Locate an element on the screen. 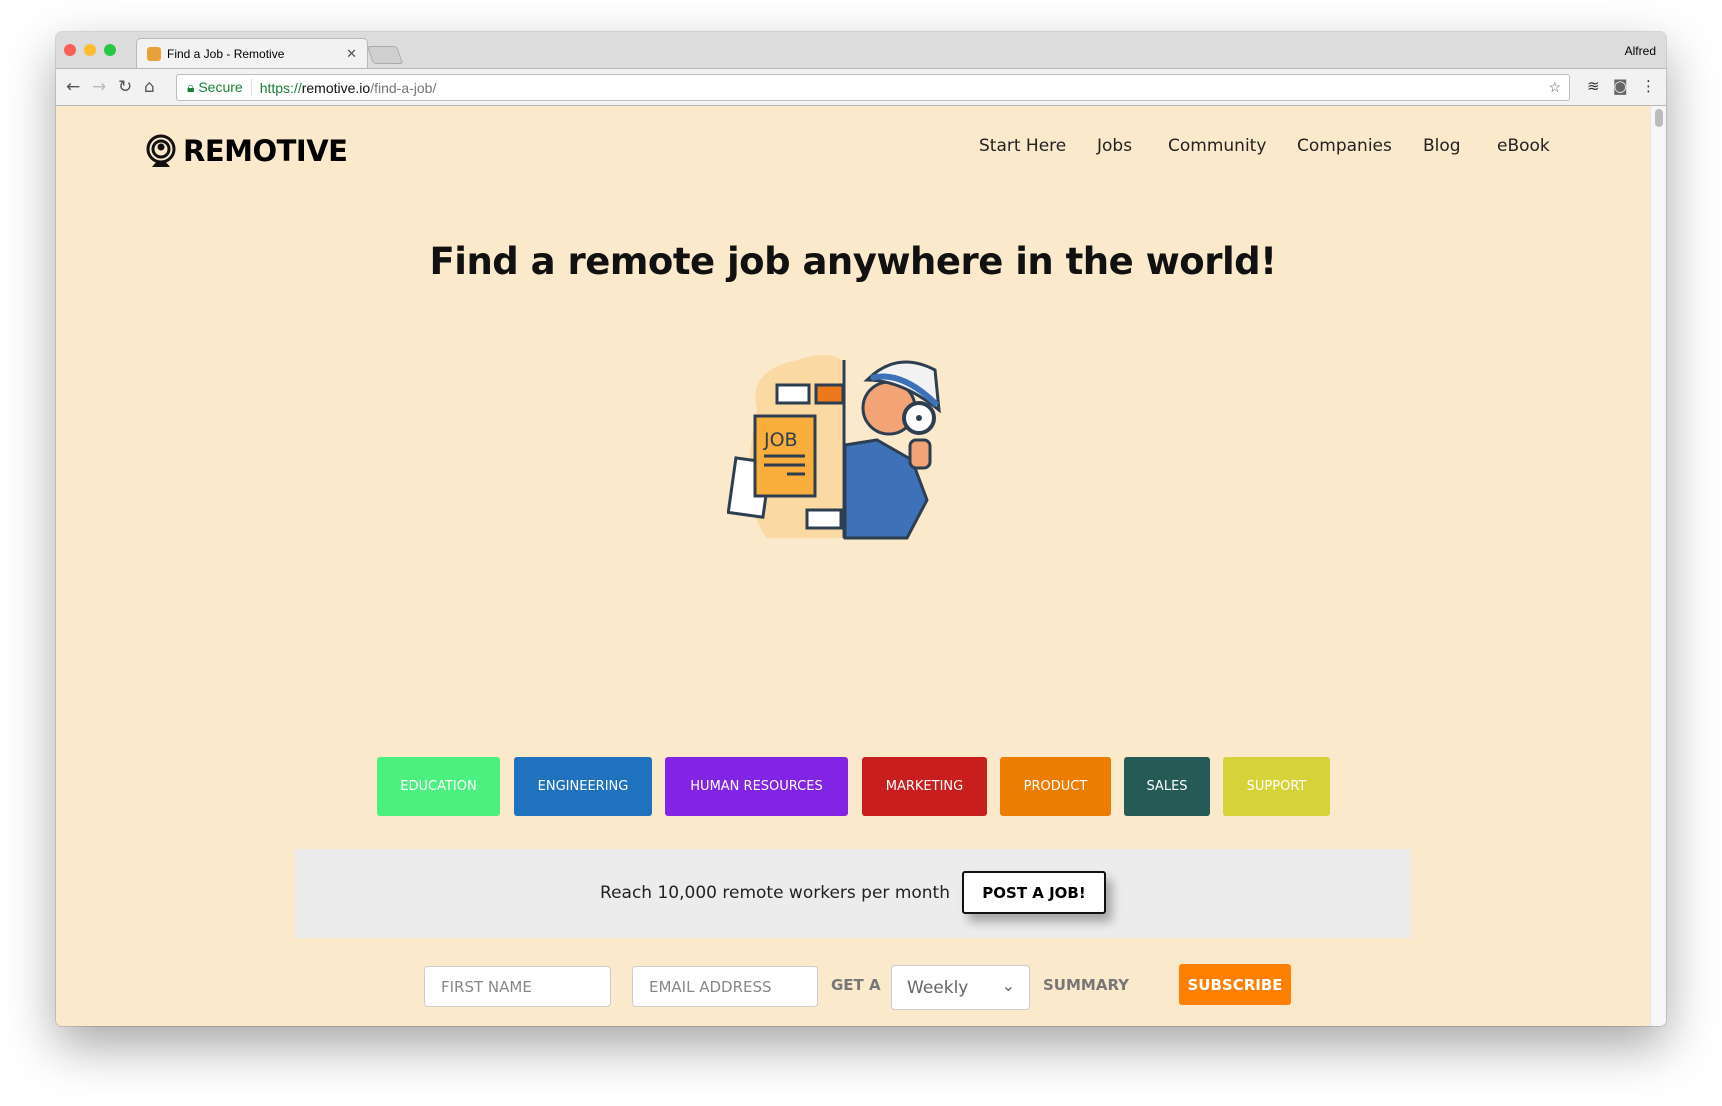 This screenshot has height=1106, width=1722. home-icon: ⌂ is located at coordinates (149, 87).